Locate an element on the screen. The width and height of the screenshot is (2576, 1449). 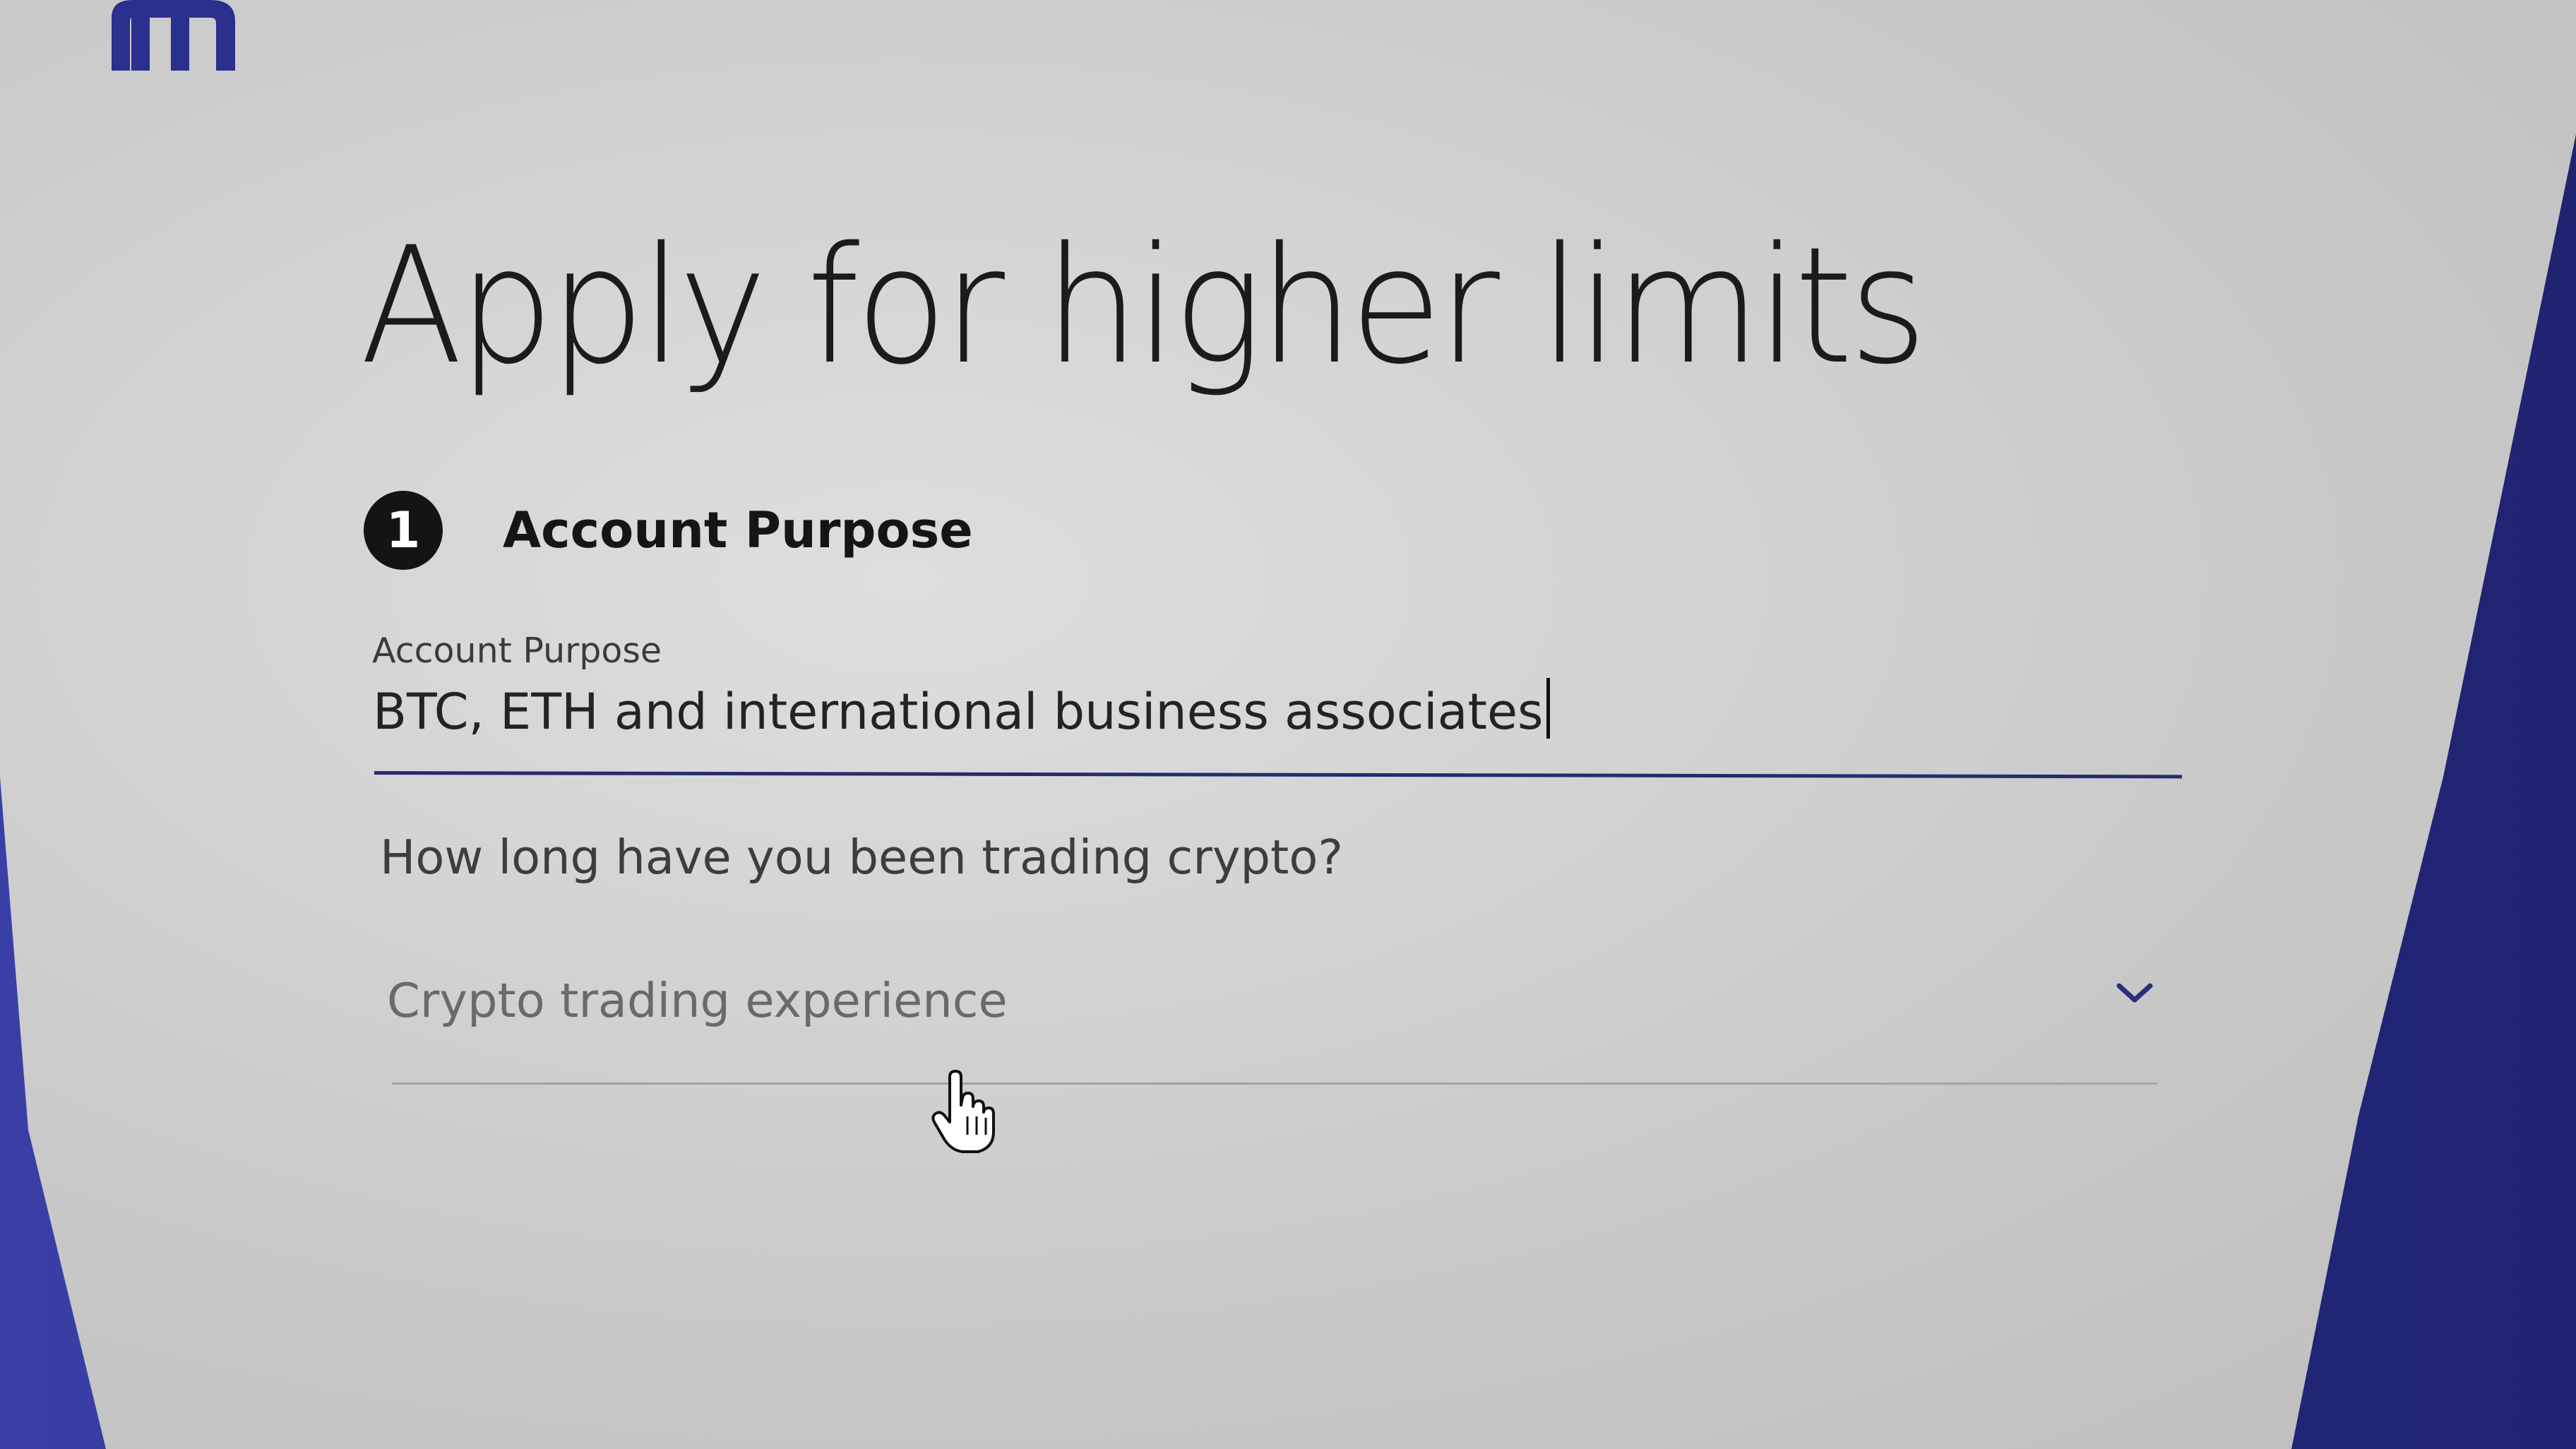
chevron-down-icon is located at coordinates (2134, 993).